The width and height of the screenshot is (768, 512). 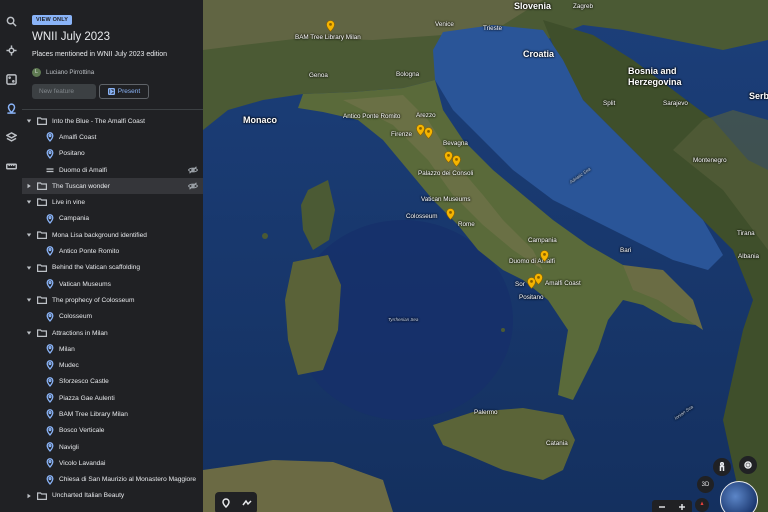 What do you see at coordinates (112, 170) in the screenshot?
I see `tree-item: Duomo di Amalfi` at bounding box center [112, 170].